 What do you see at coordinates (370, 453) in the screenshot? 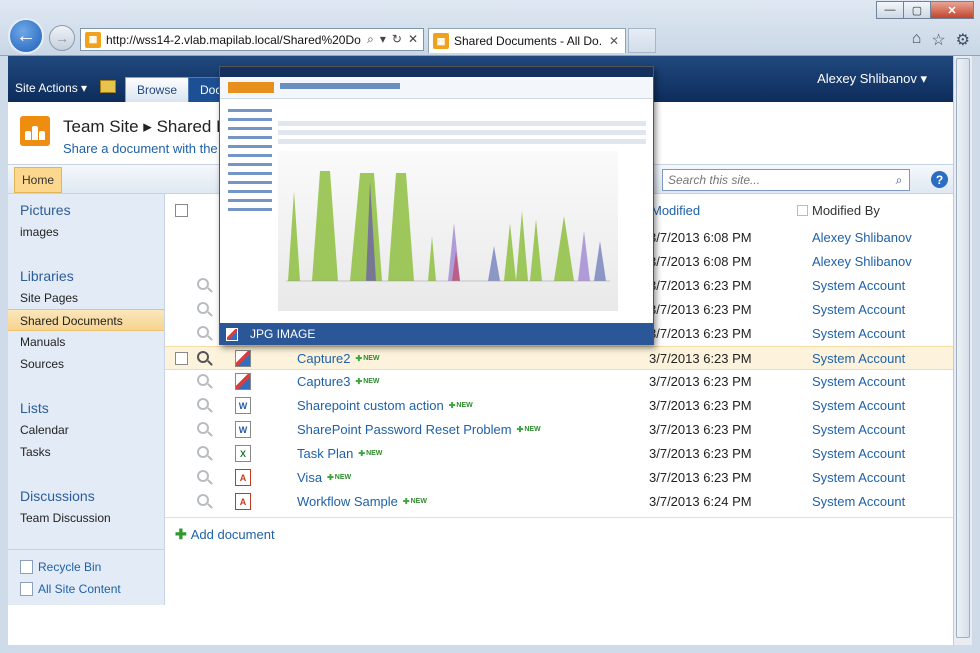
I see `new-badge: NEW` at bounding box center [370, 453].